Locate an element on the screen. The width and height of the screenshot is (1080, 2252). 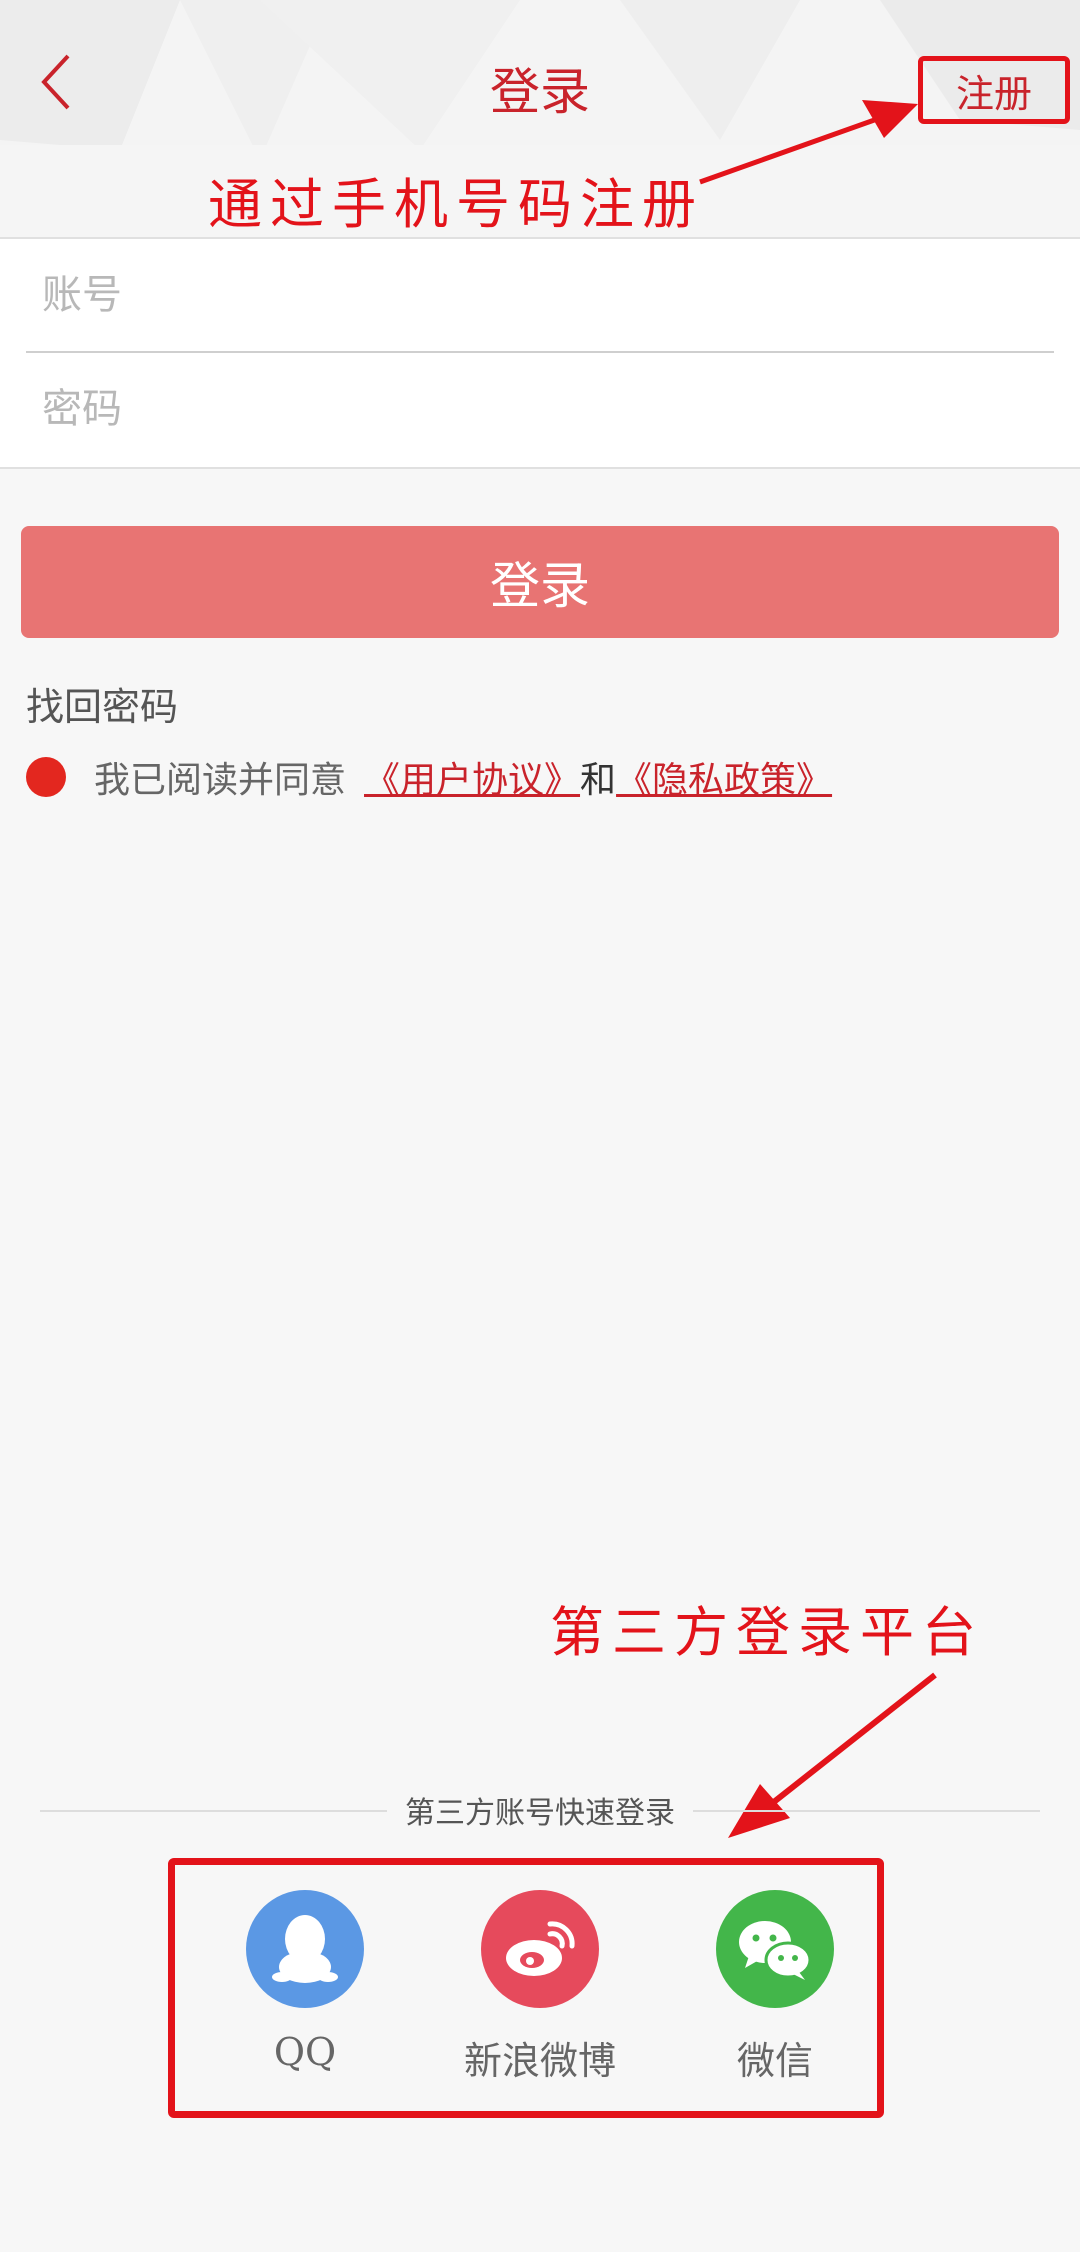
agreement-and: 和 is located at coordinates (598, 780).